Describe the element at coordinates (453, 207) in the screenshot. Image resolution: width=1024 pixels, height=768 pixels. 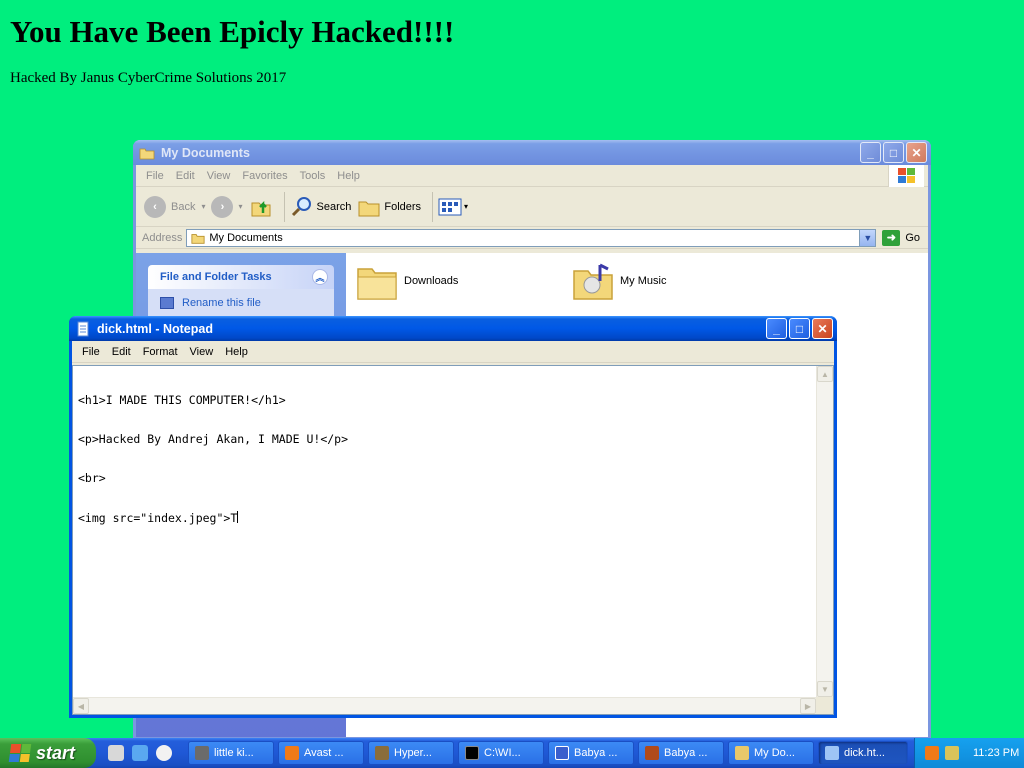
I see `views-button: ▾` at that location.